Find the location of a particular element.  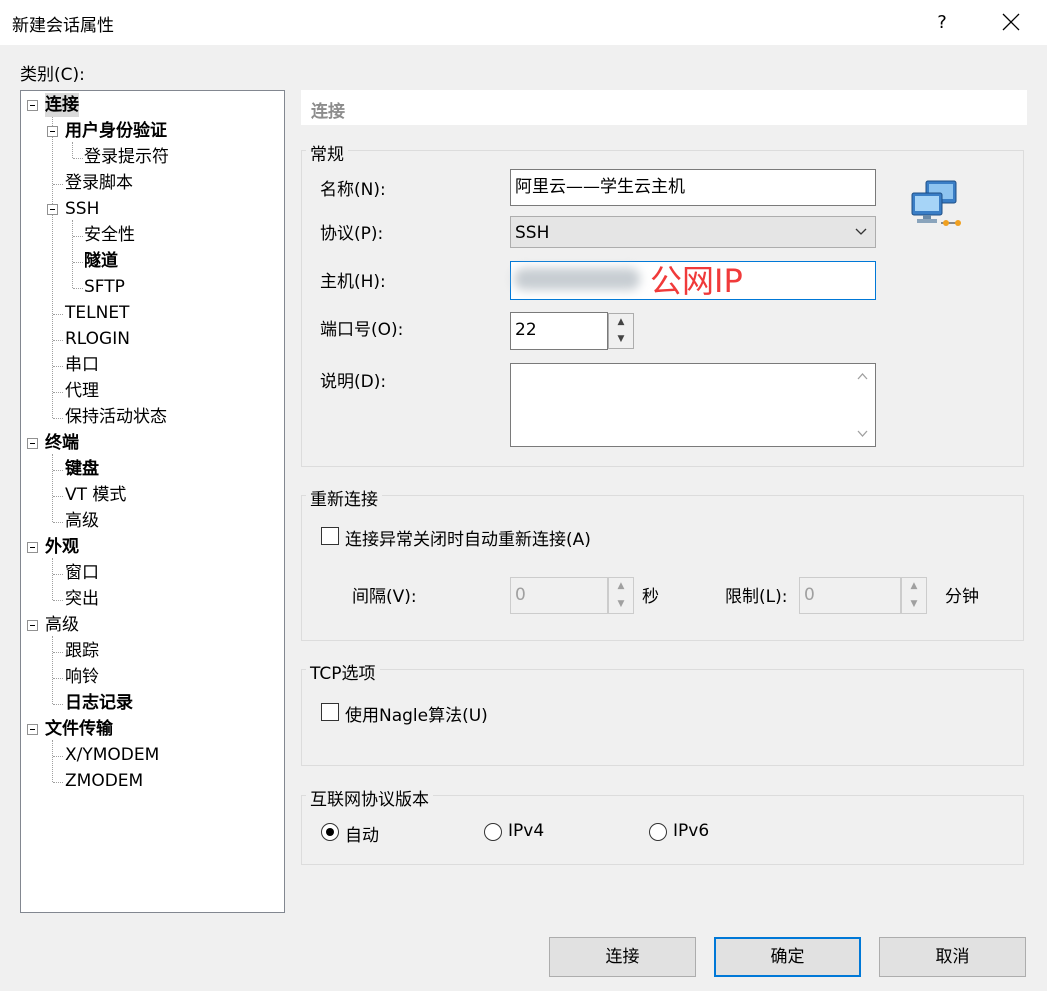

port-field: 22 is located at coordinates (559, 331).